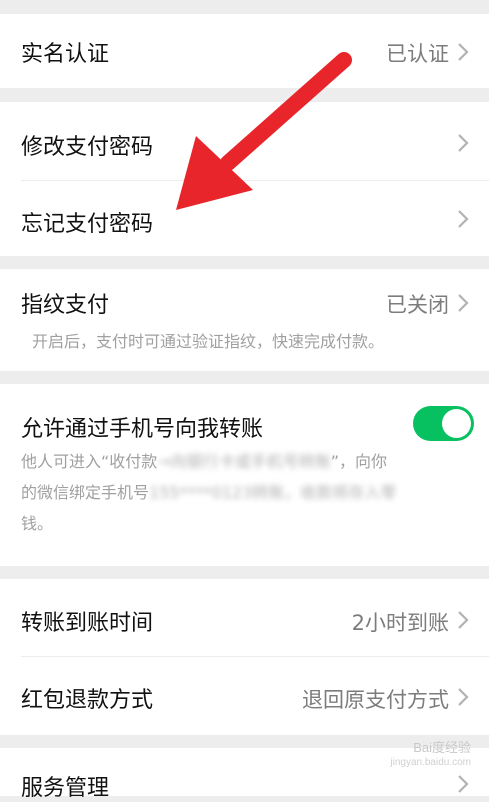 This screenshot has height=802, width=489. I want to click on baidu-jingyan-watermark: Bai度经验 jingyan.baidu.com, so click(430, 755).